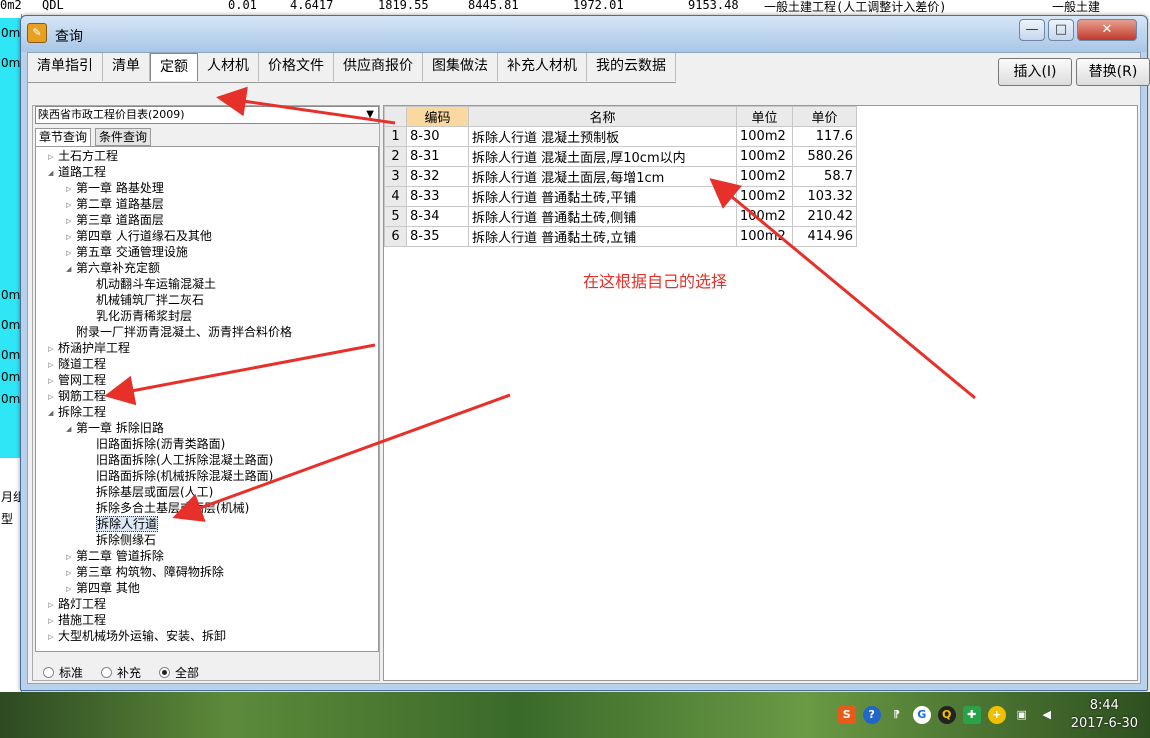 Image resolution: width=1150 pixels, height=738 pixels. I want to click on google-icon: G, so click(921, 715).